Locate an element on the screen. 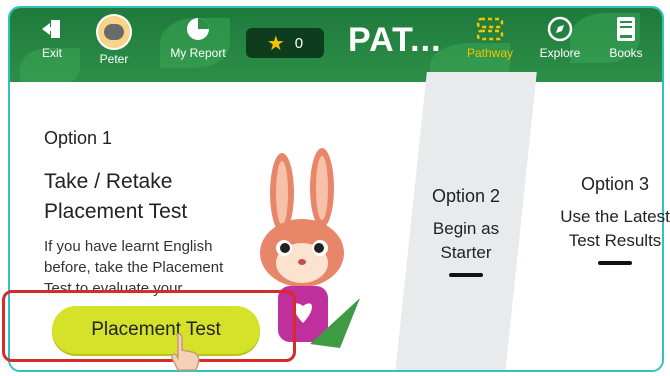  hand-pointer-icon is located at coordinates (185, 352).